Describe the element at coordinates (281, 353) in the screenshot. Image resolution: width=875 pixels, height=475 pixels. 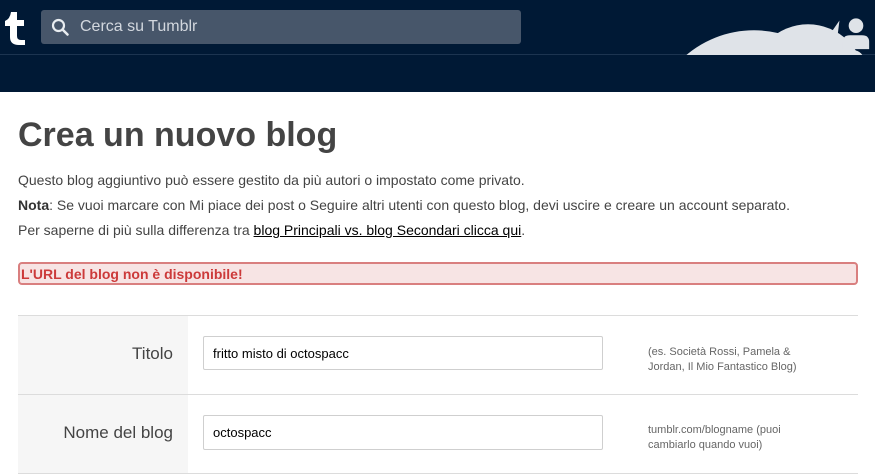
I see `title-input-value: fritto misto di octospacc` at that location.